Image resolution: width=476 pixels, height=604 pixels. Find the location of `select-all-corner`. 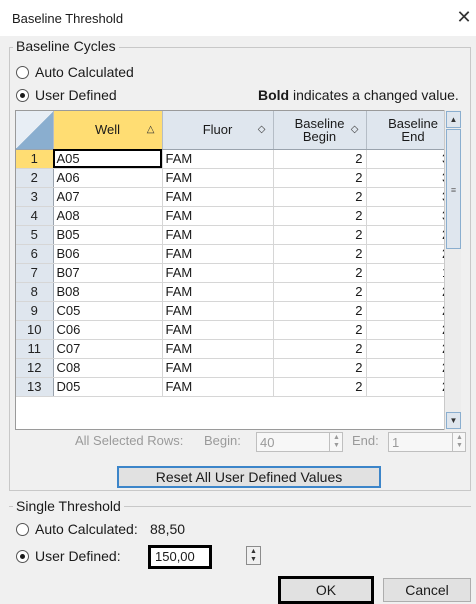

select-all-corner is located at coordinates (35, 130).